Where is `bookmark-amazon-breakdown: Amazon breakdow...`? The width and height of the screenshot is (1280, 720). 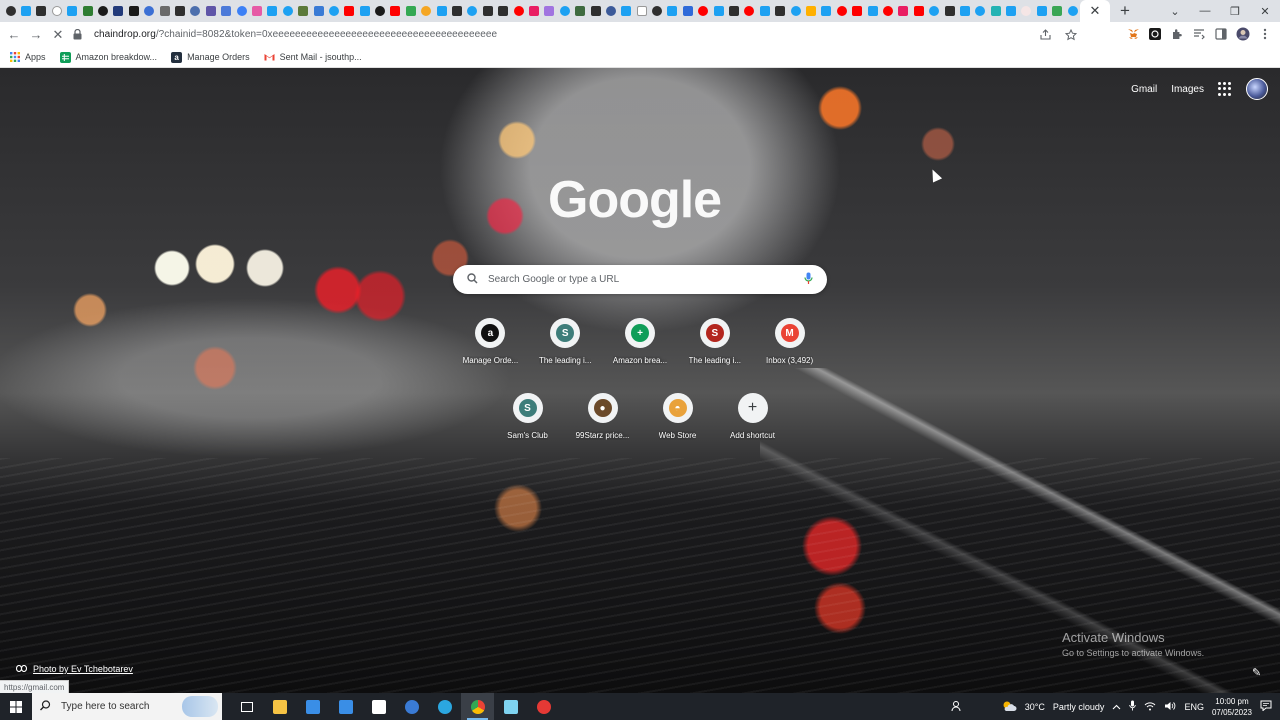
bookmark-amazon-breakdown: Amazon breakdow... is located at coordinates (108, 57).